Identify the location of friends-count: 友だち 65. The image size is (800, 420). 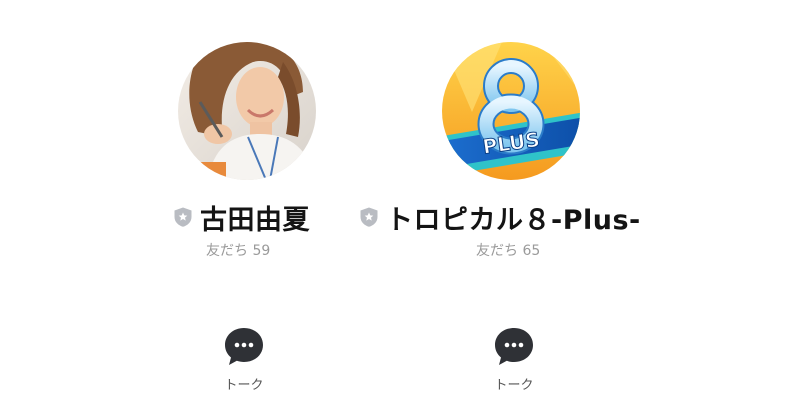
(508, 251).